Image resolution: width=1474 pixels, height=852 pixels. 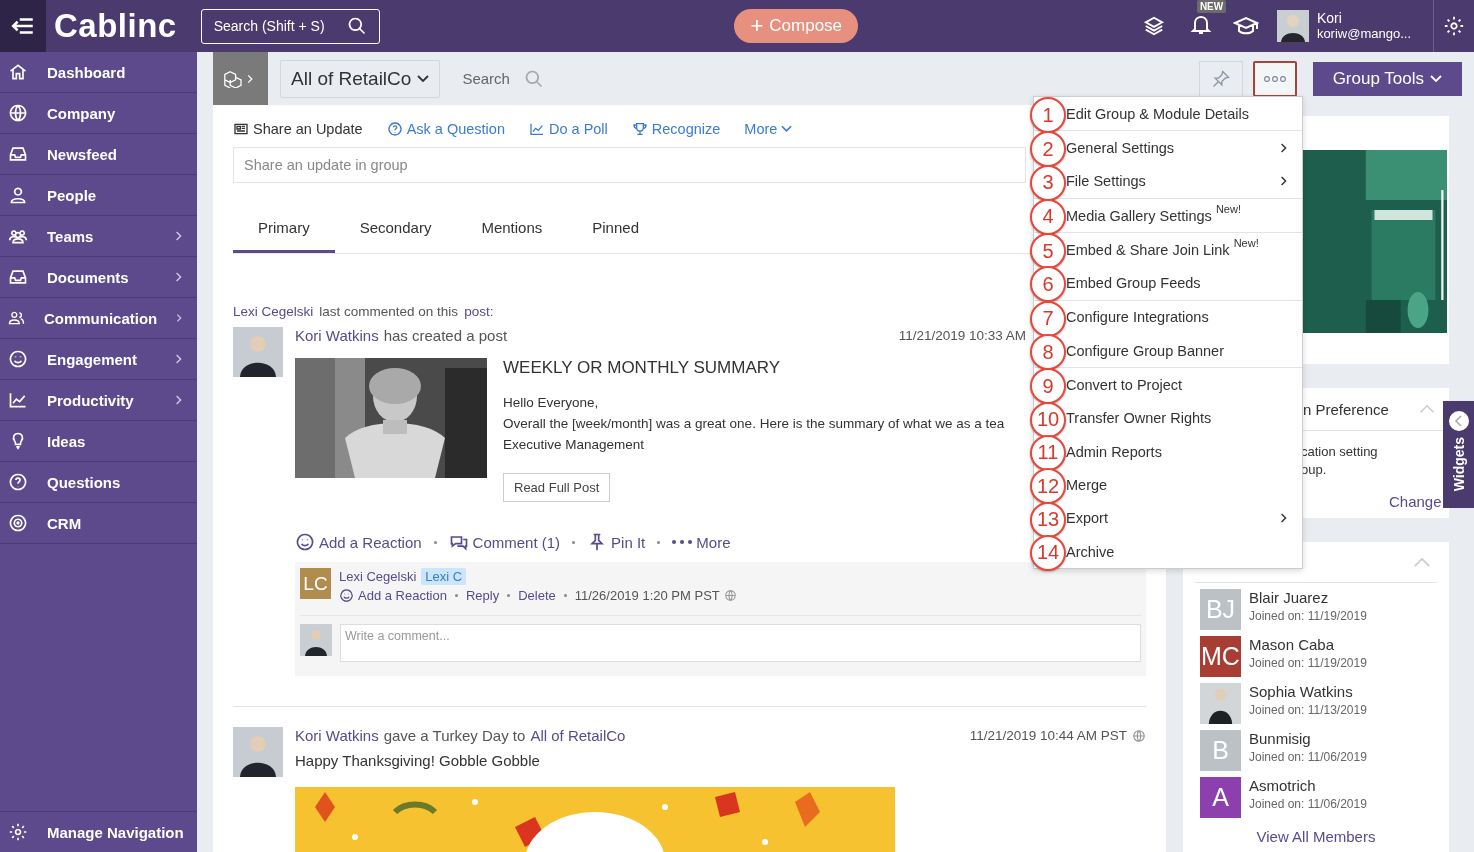 What do you see at coordinates (512, 232) in the screenshot?
I see `feed-tab: Mentions` at bounding box center [512, 232].